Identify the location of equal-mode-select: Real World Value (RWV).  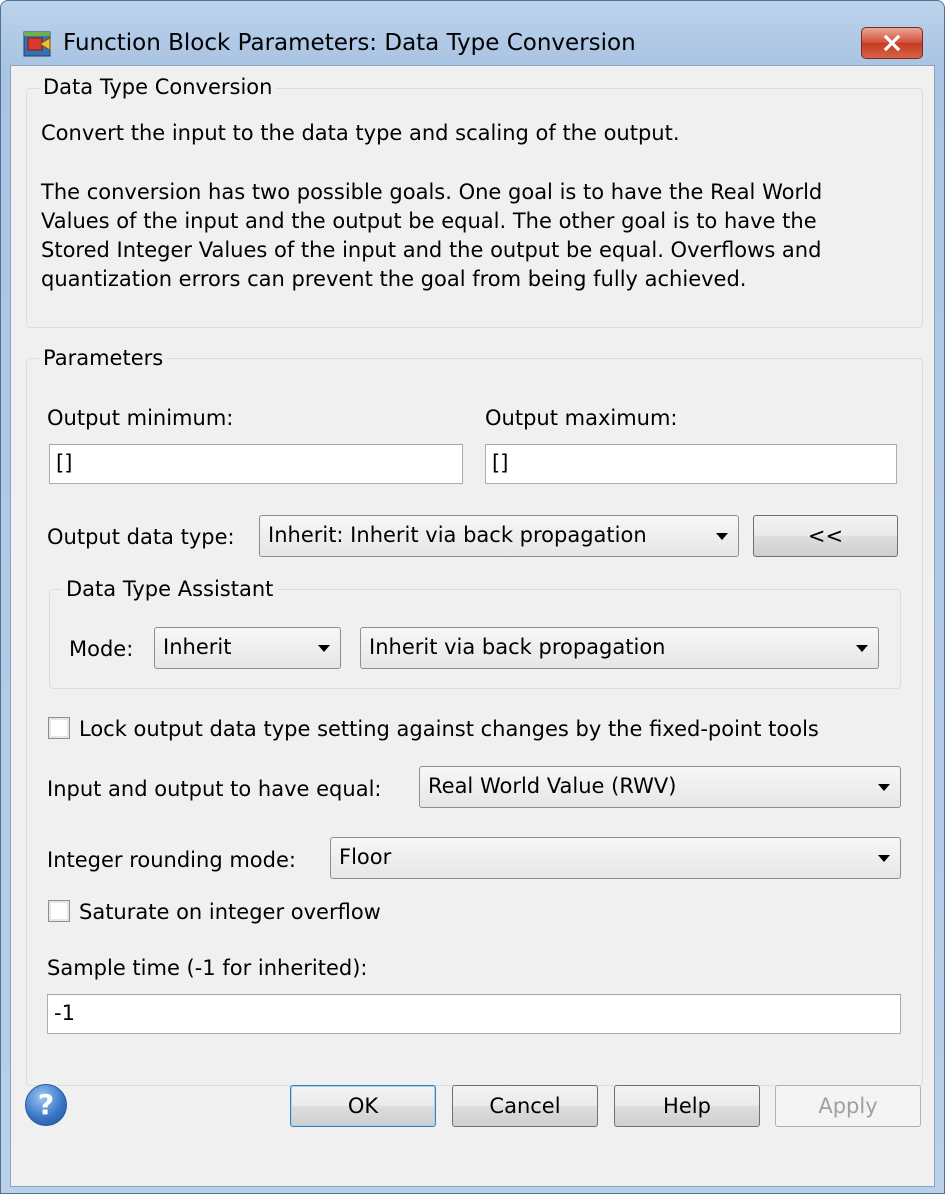
(660, 787).